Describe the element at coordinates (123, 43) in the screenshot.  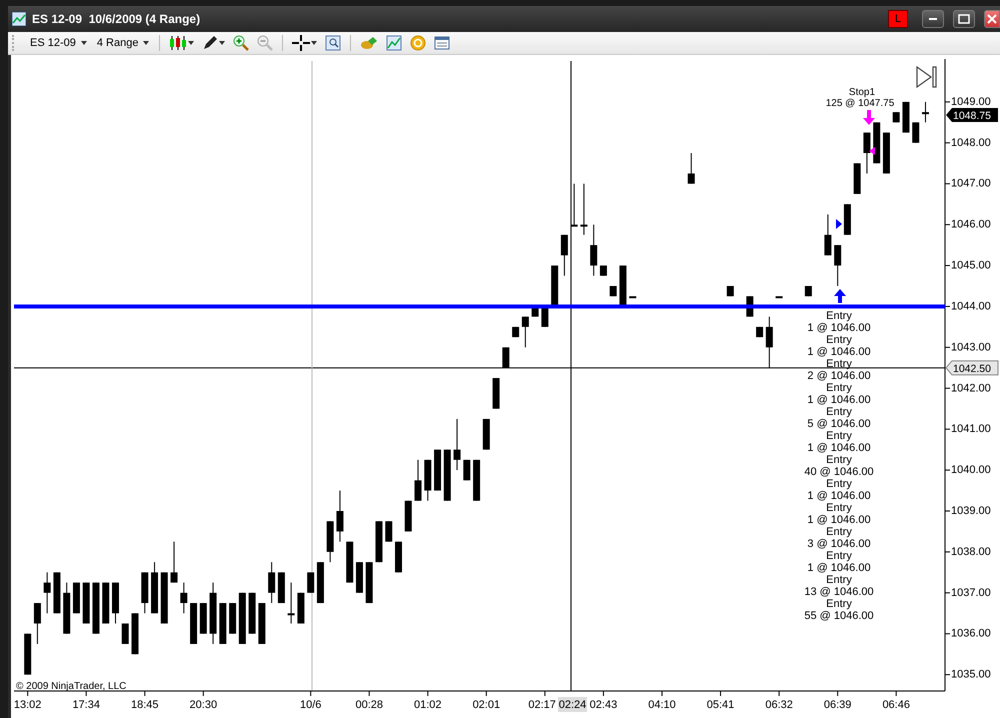
I see `period-dropdown: 4 Range` at that location.